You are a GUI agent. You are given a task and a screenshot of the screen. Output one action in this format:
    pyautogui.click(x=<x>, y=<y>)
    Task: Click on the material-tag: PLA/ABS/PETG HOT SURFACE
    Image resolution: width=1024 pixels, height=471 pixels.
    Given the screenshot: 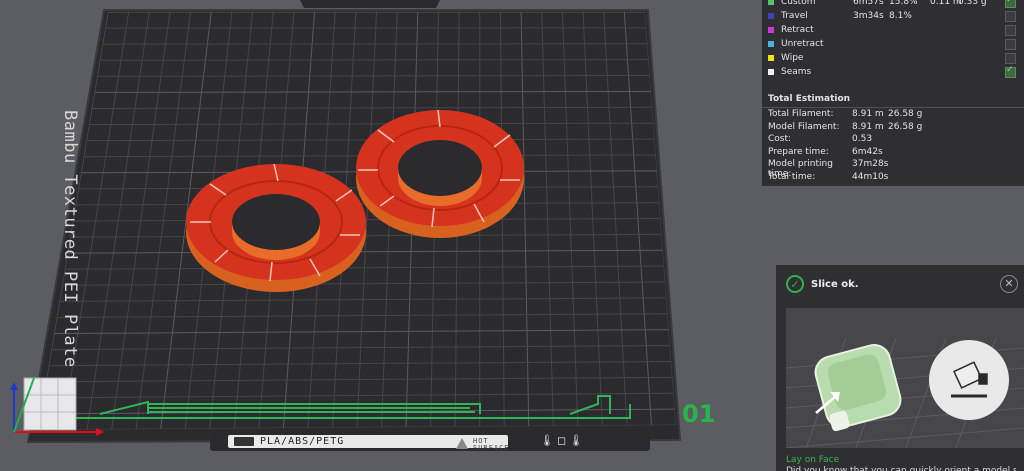 What is the action you would take?
    pyautogui.click(x=368, y=443)
    